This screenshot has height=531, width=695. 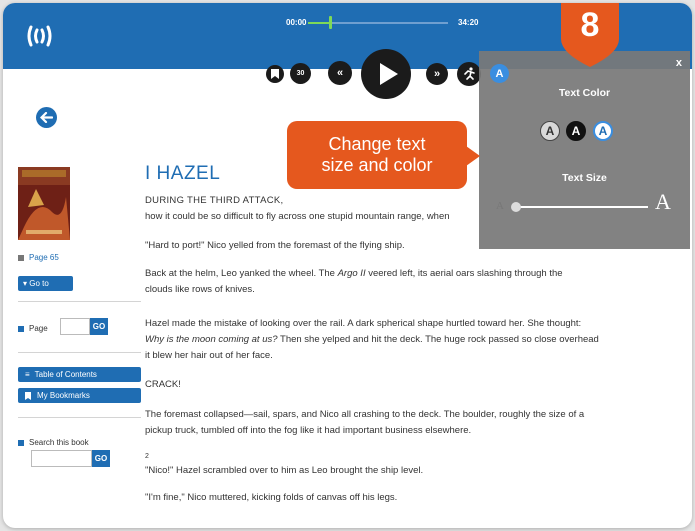 I want to click on tutorial-tooltip: Change text size and color, so click(x=377, y=155).